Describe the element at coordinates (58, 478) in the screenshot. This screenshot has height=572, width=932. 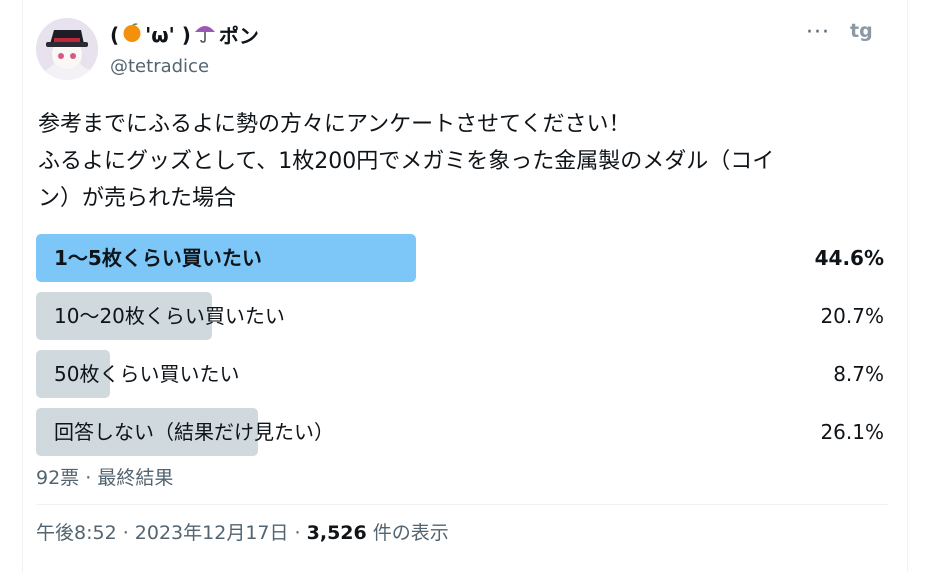
I see `poll-vote-count: 92票` at that location.